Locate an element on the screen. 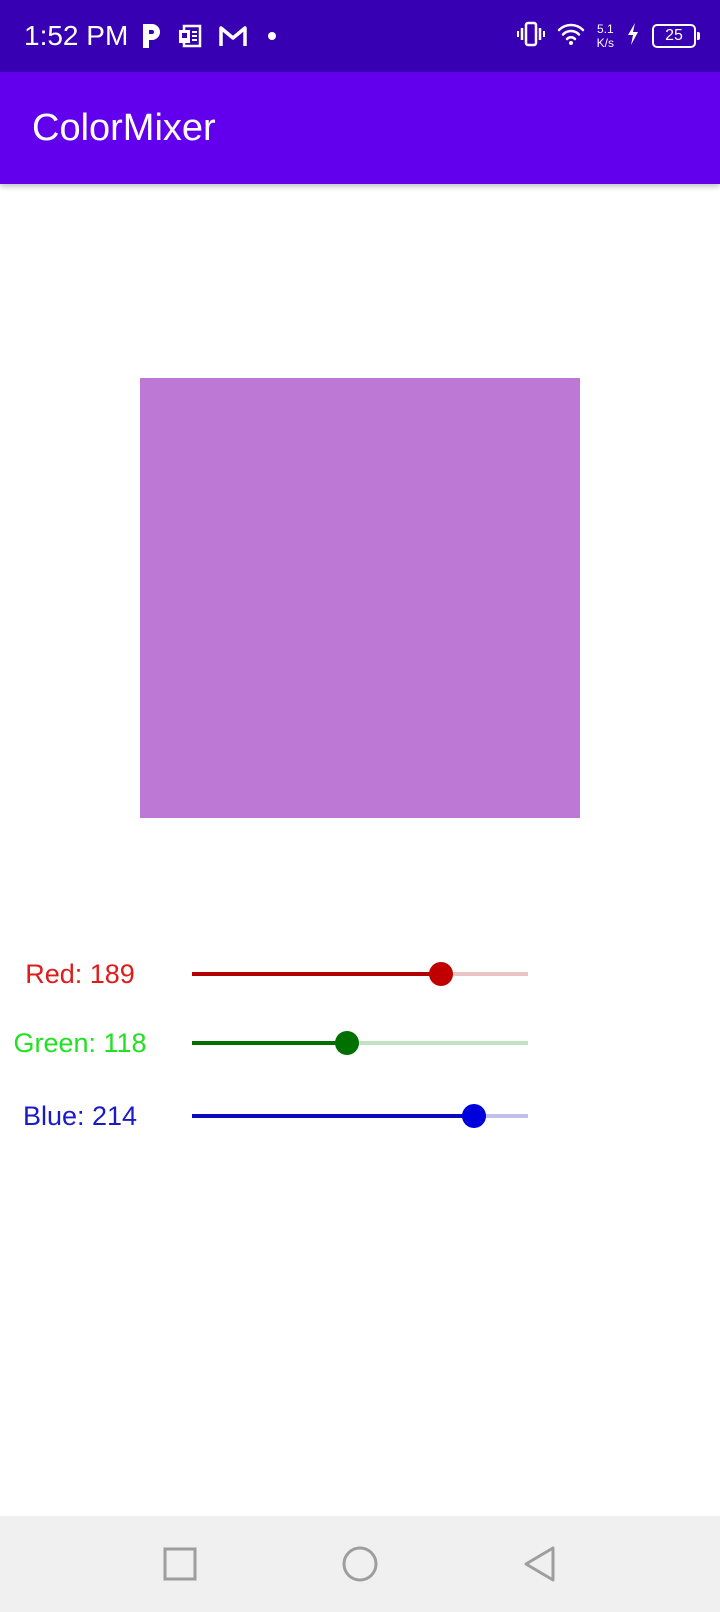  battery-level: 25 is located at coordinates (674, 35).